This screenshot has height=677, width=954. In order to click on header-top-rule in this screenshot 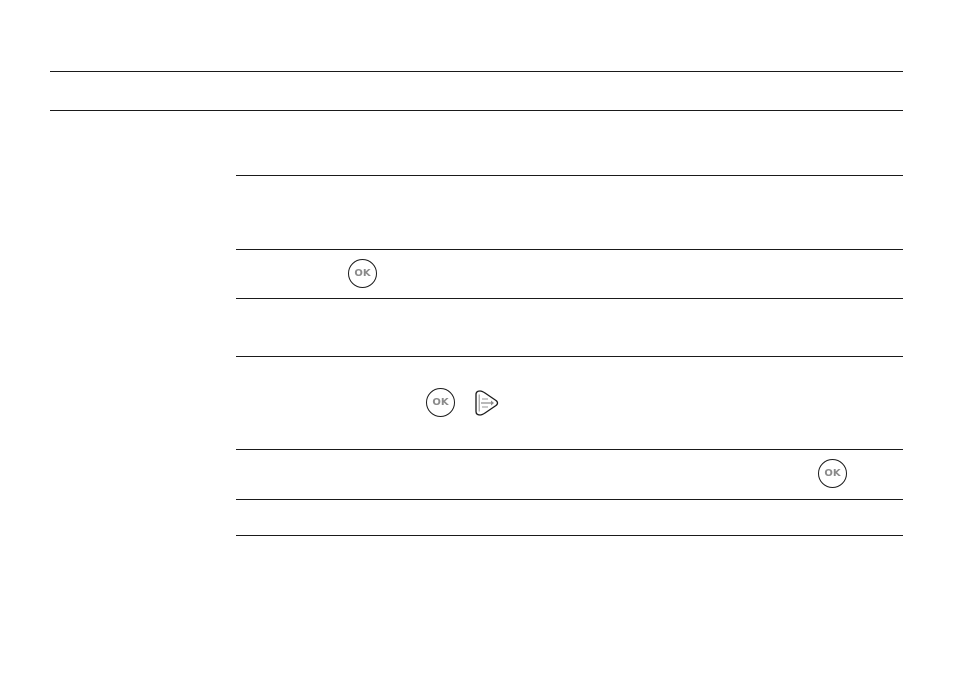, I will do `click(476, 71)`.